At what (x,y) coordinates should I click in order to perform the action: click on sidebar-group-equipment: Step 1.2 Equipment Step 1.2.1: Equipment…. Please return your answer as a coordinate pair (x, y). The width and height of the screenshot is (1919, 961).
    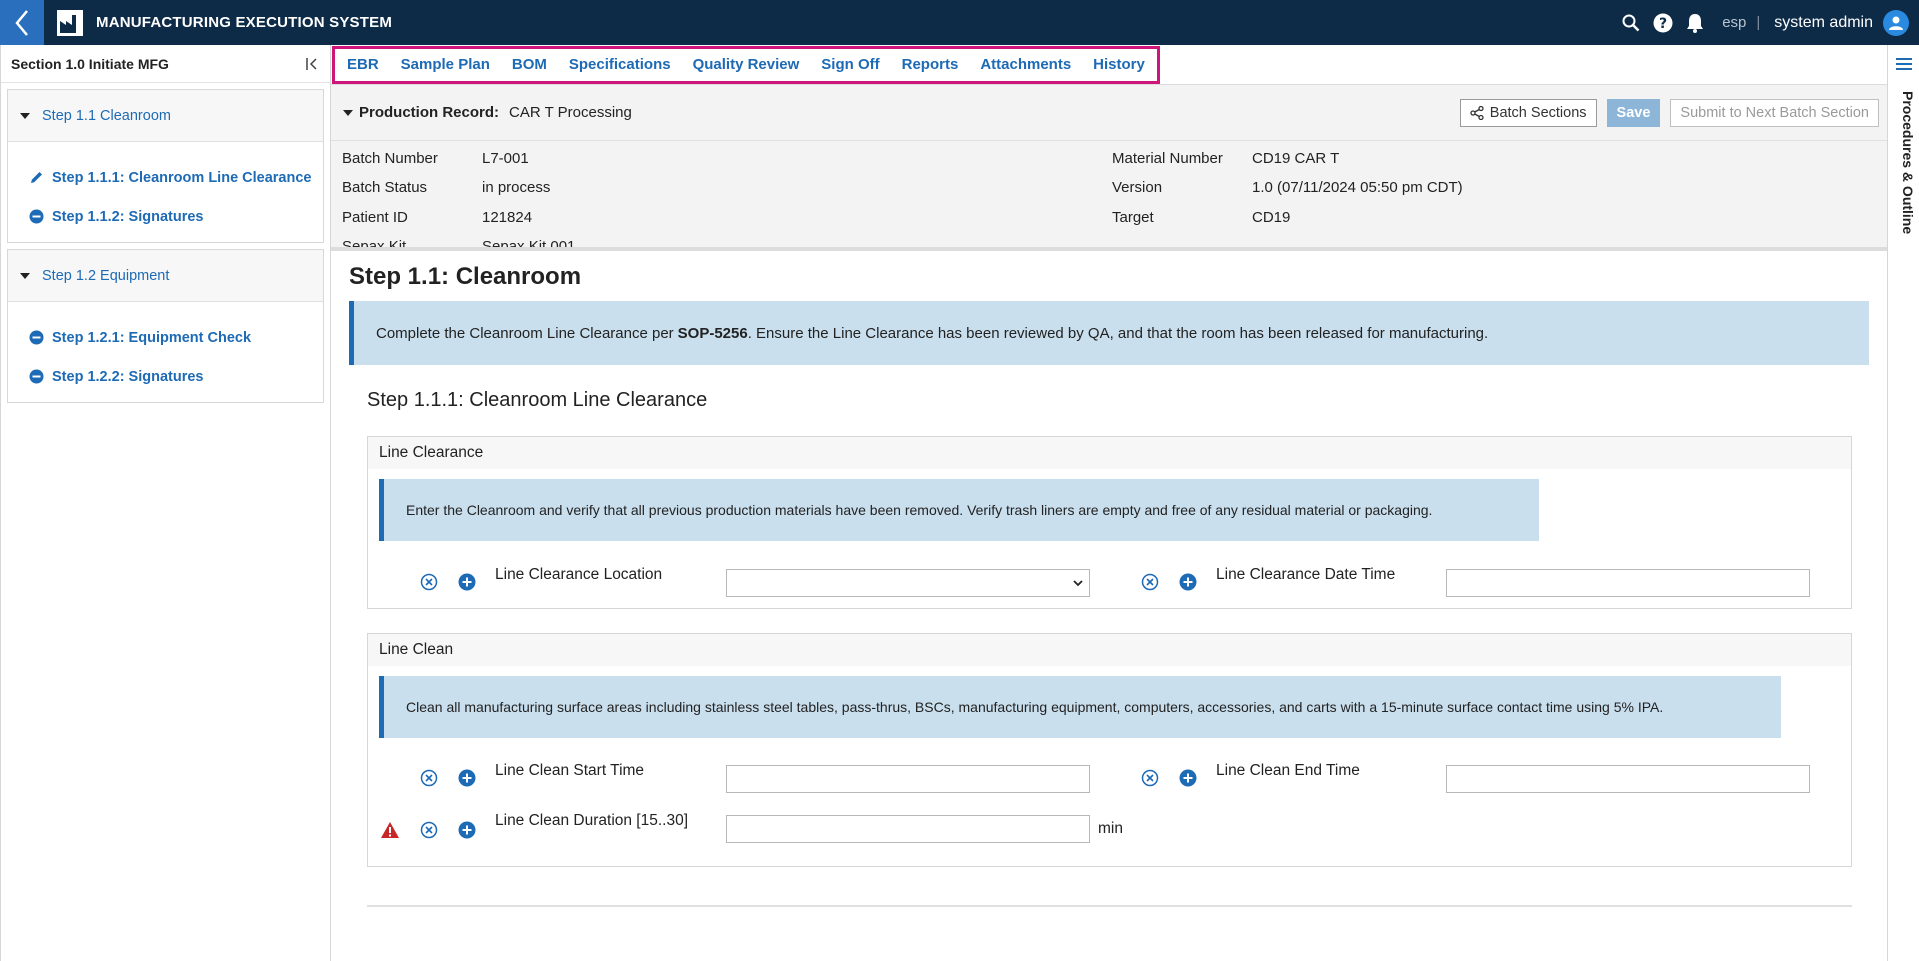
    Looking at the image, I should click on (165, 326).